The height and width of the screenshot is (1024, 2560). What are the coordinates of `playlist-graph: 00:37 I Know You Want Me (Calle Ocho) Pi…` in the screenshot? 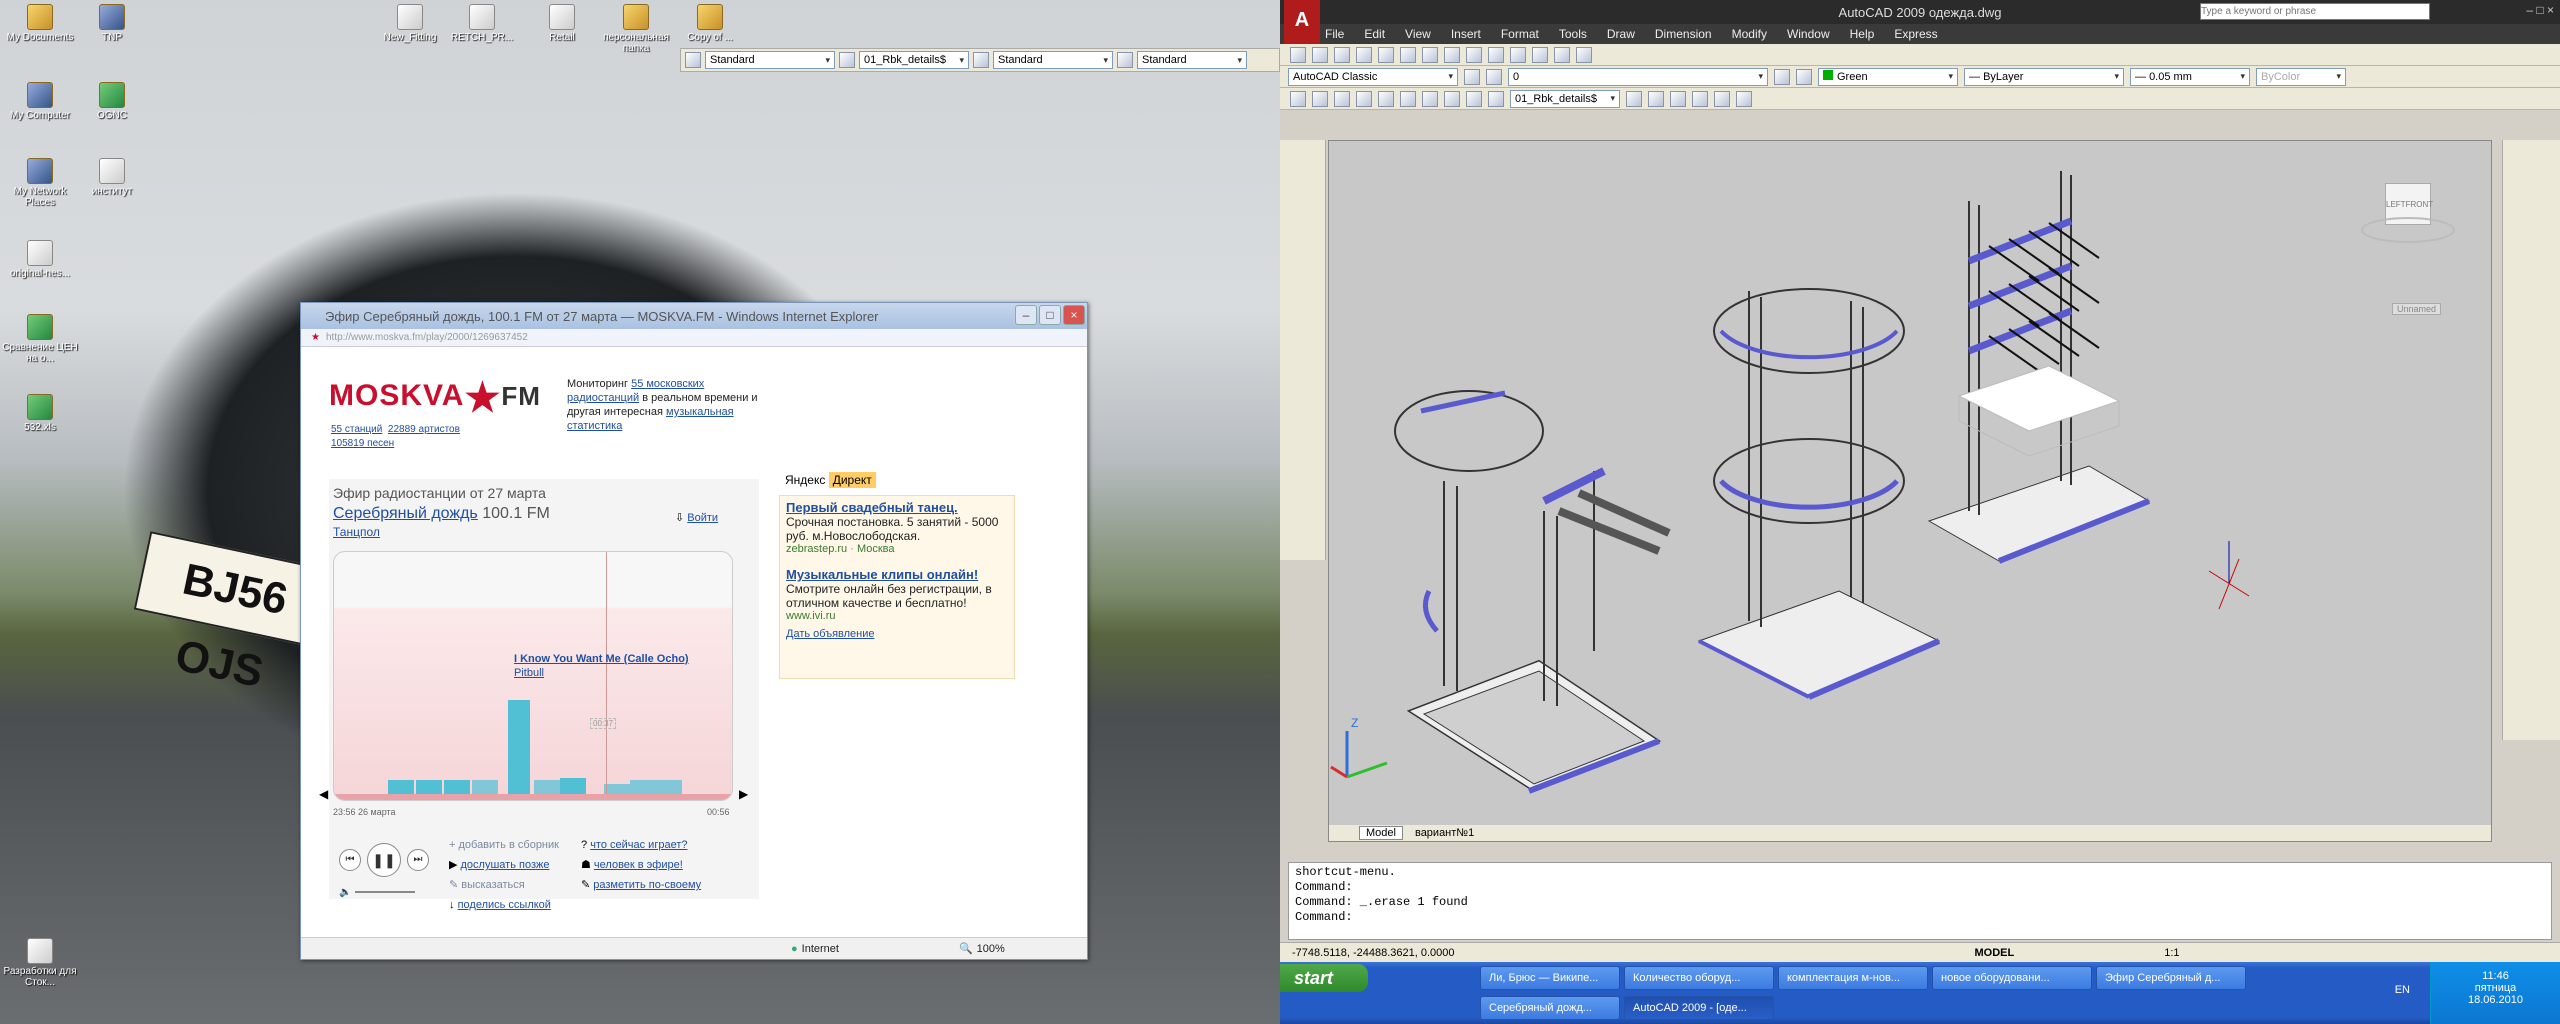 It's located at (533, 676).